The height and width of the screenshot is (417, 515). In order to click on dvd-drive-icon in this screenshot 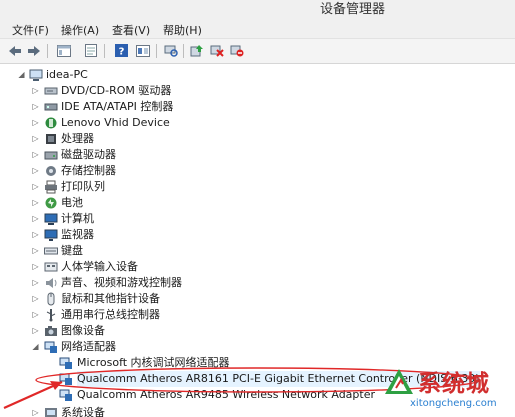, I will do `click(51, 91)`.